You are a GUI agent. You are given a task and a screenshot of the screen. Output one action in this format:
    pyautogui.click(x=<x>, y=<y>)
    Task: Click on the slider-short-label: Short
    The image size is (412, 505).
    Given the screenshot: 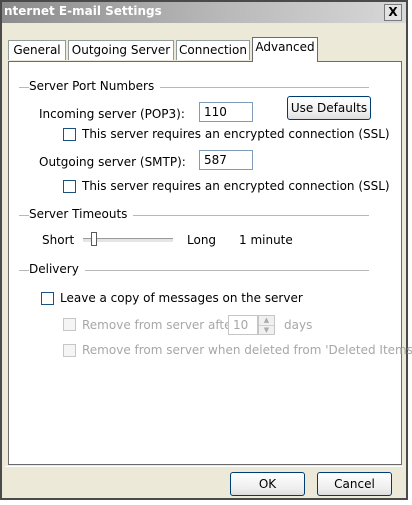 What is the action you would take?
    pyautogui.click(x=58, y=240)
    